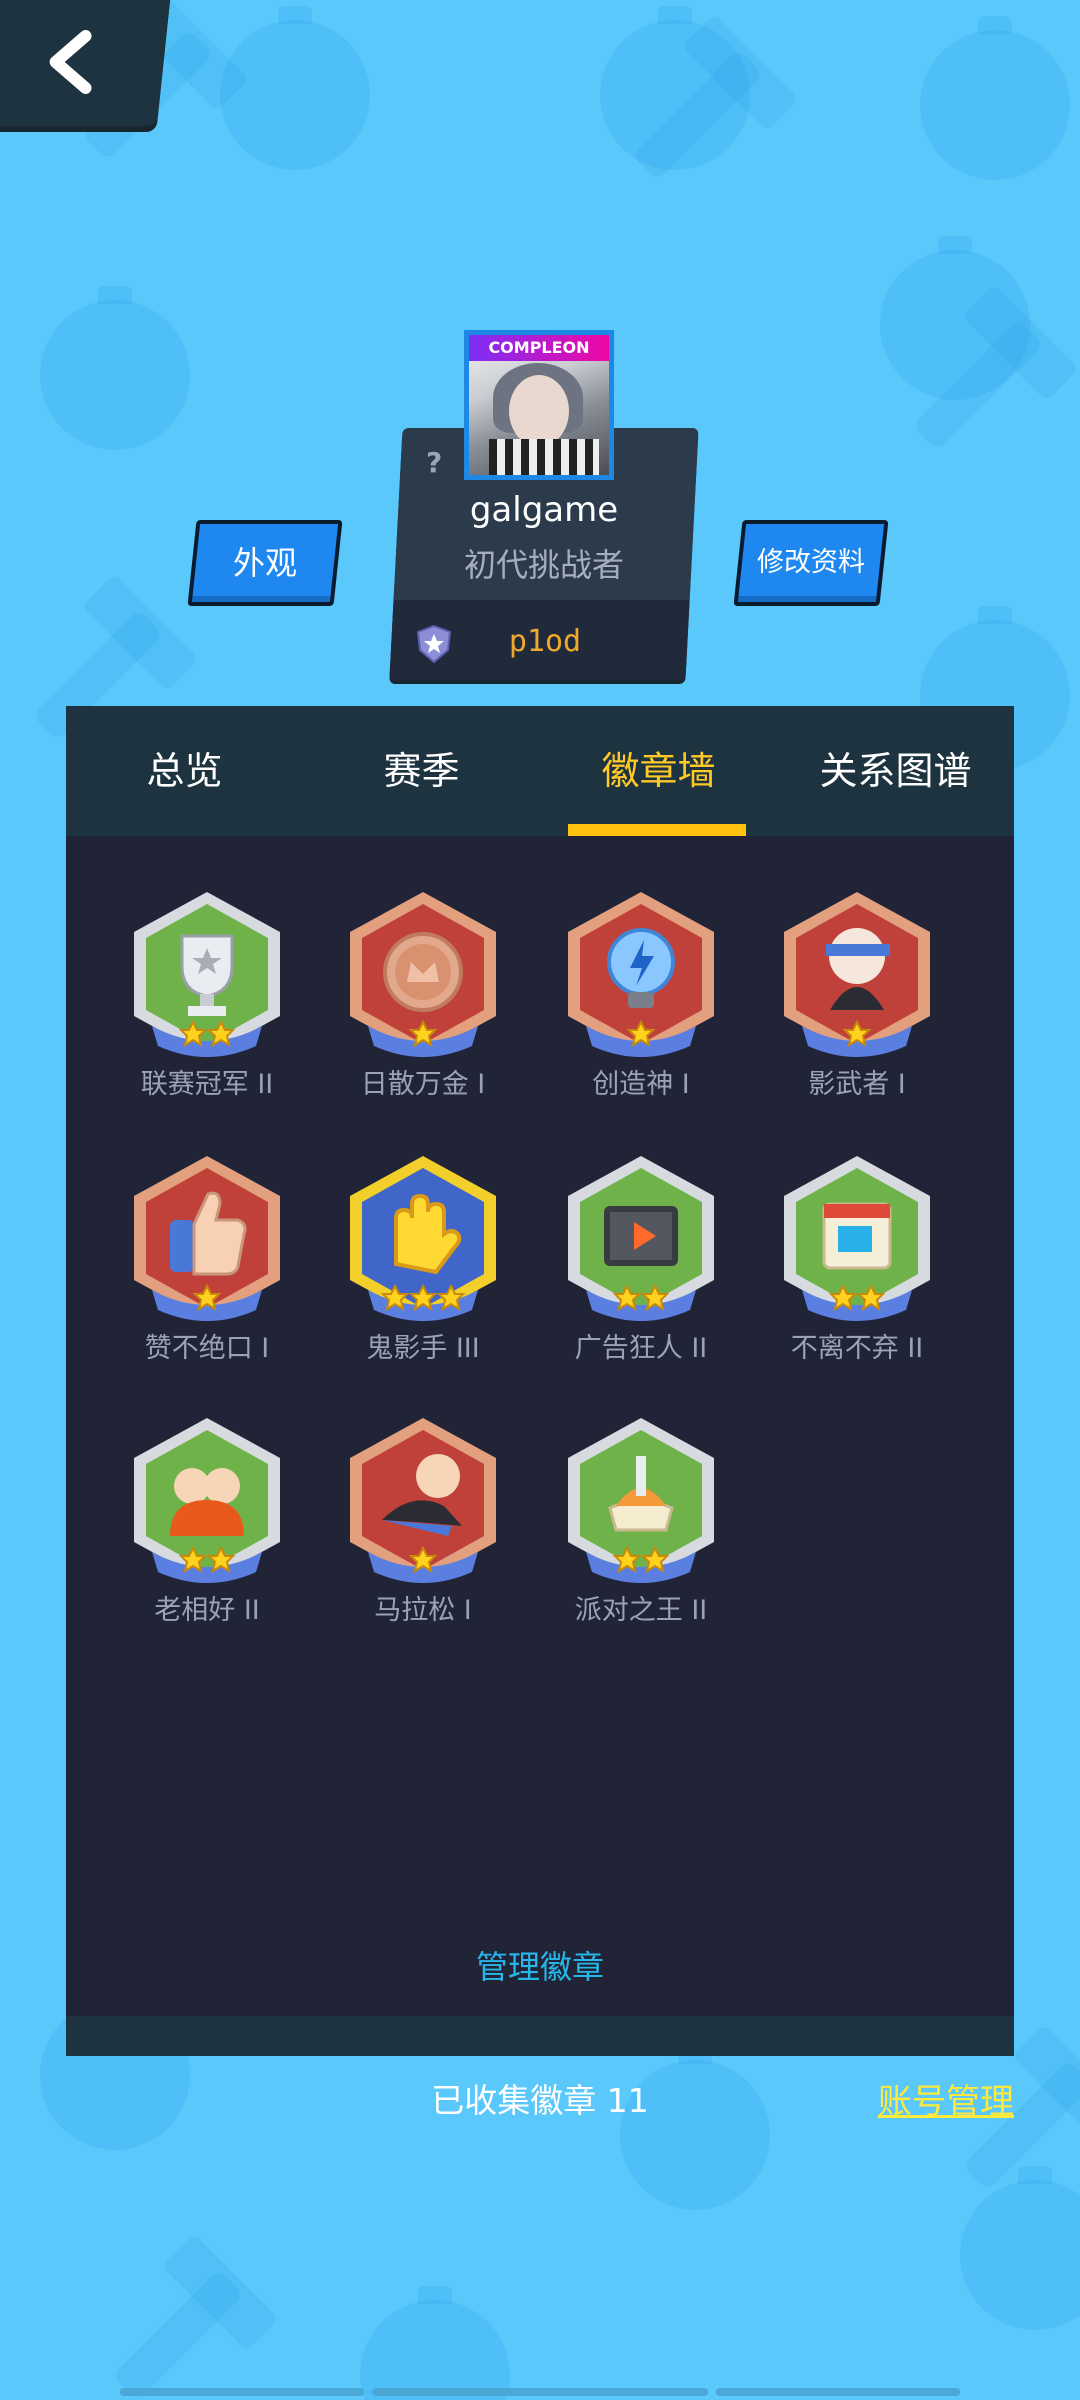  Describe the element at coordinates (421, 771) in the screenshot. I see `tab-season: 赛季` at that location.